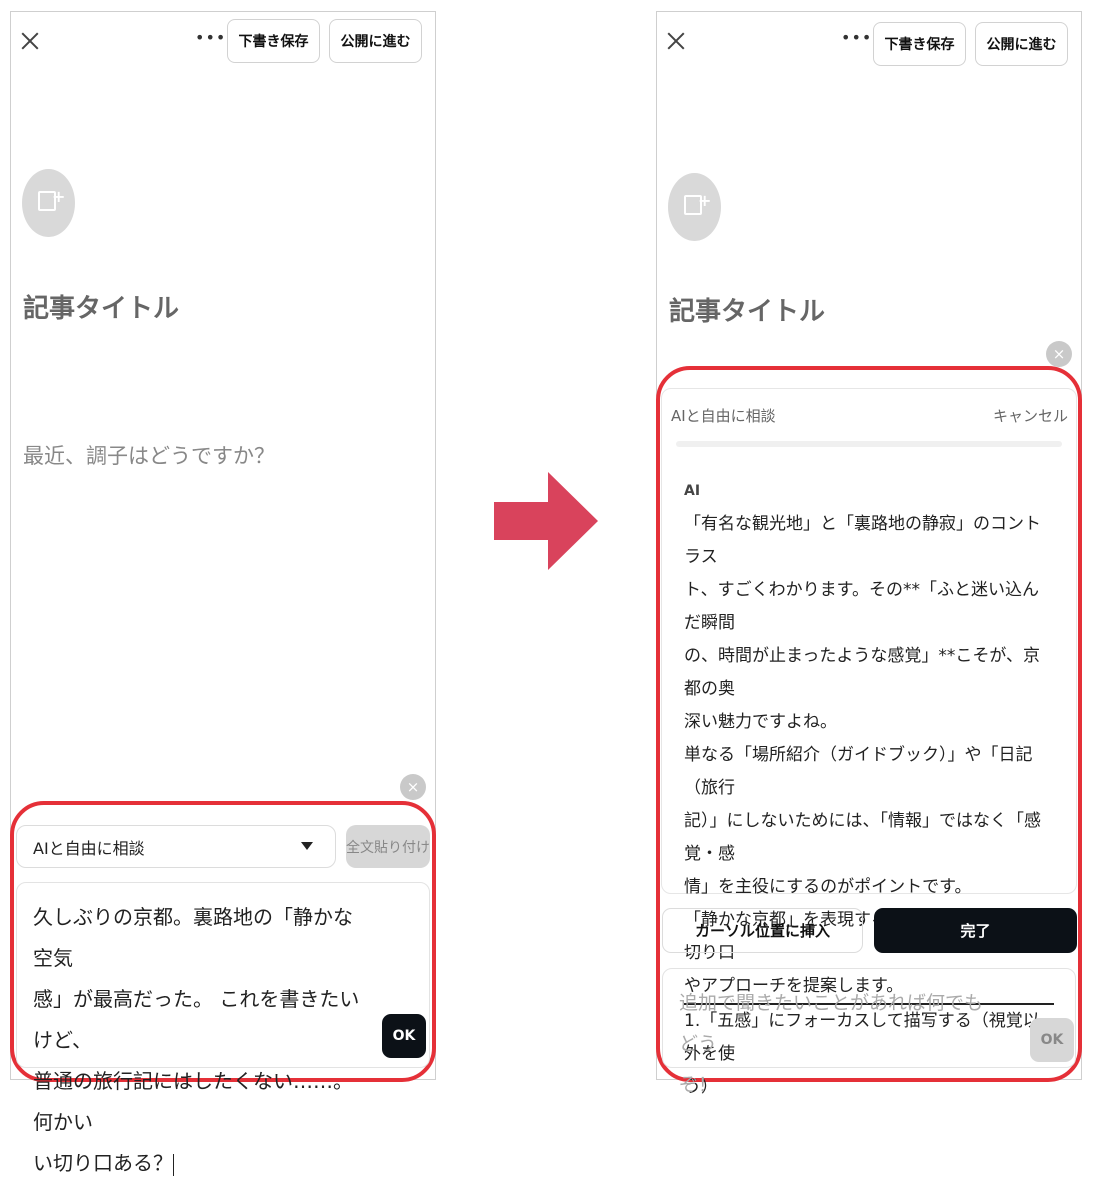 The height and width of the screenshot is (1184, 1096). Describe the element at coordinates (831, 1023) in the screenshot. I see `placeholder-line: 追加で聞きたいことがあれば何でもどう` at that location.